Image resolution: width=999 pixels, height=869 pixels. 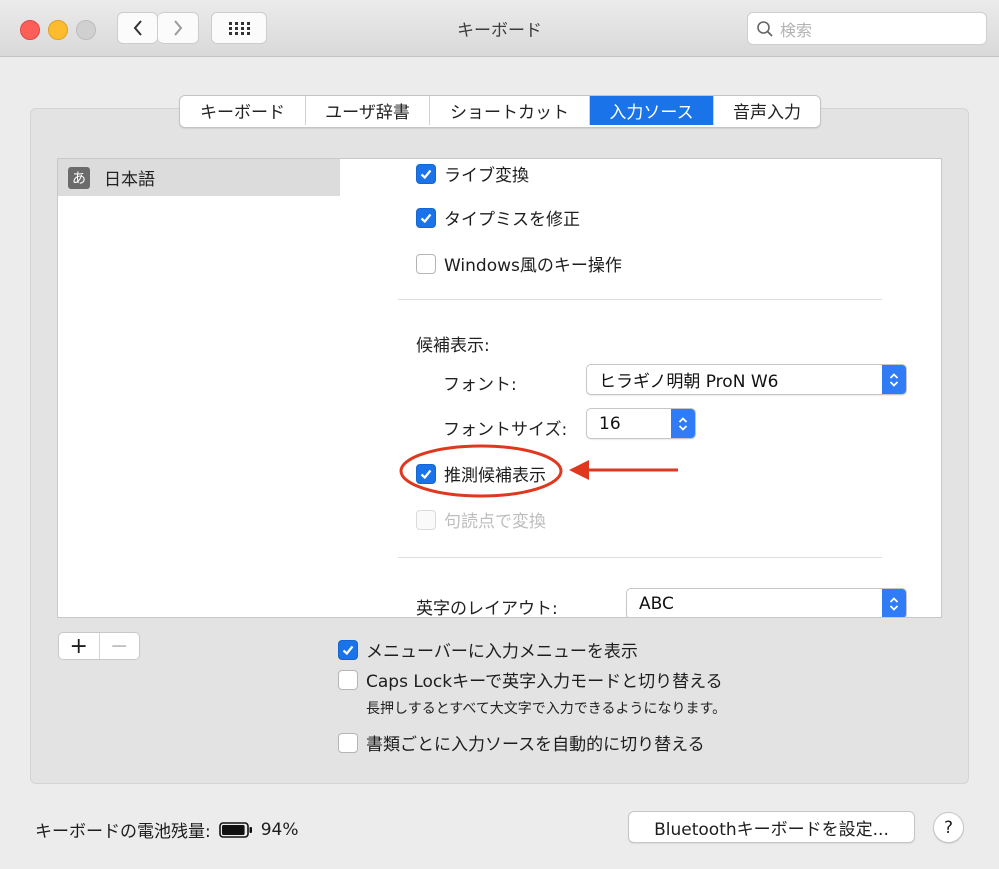 What do you see at coordinates (948, 827) in the screenshot?
I see `help-button: ?` at bounding box center [948, 827].